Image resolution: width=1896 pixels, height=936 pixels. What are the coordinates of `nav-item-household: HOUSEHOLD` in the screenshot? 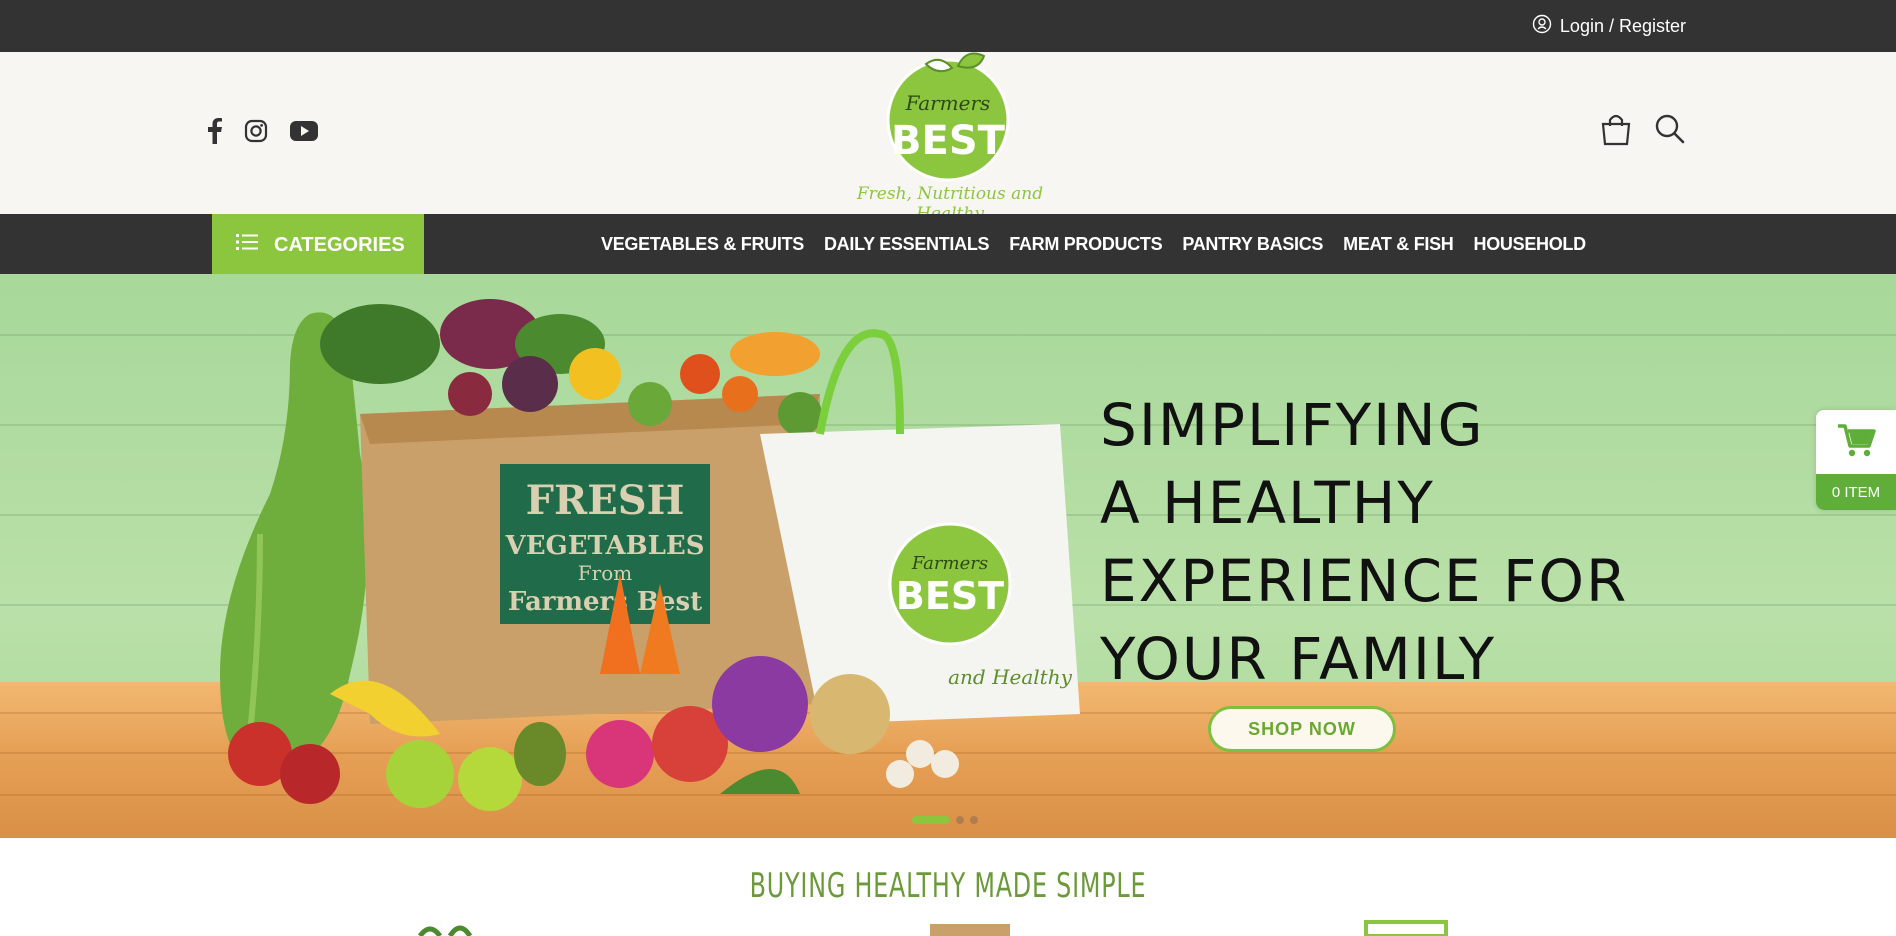 It's located at (1530, 244).